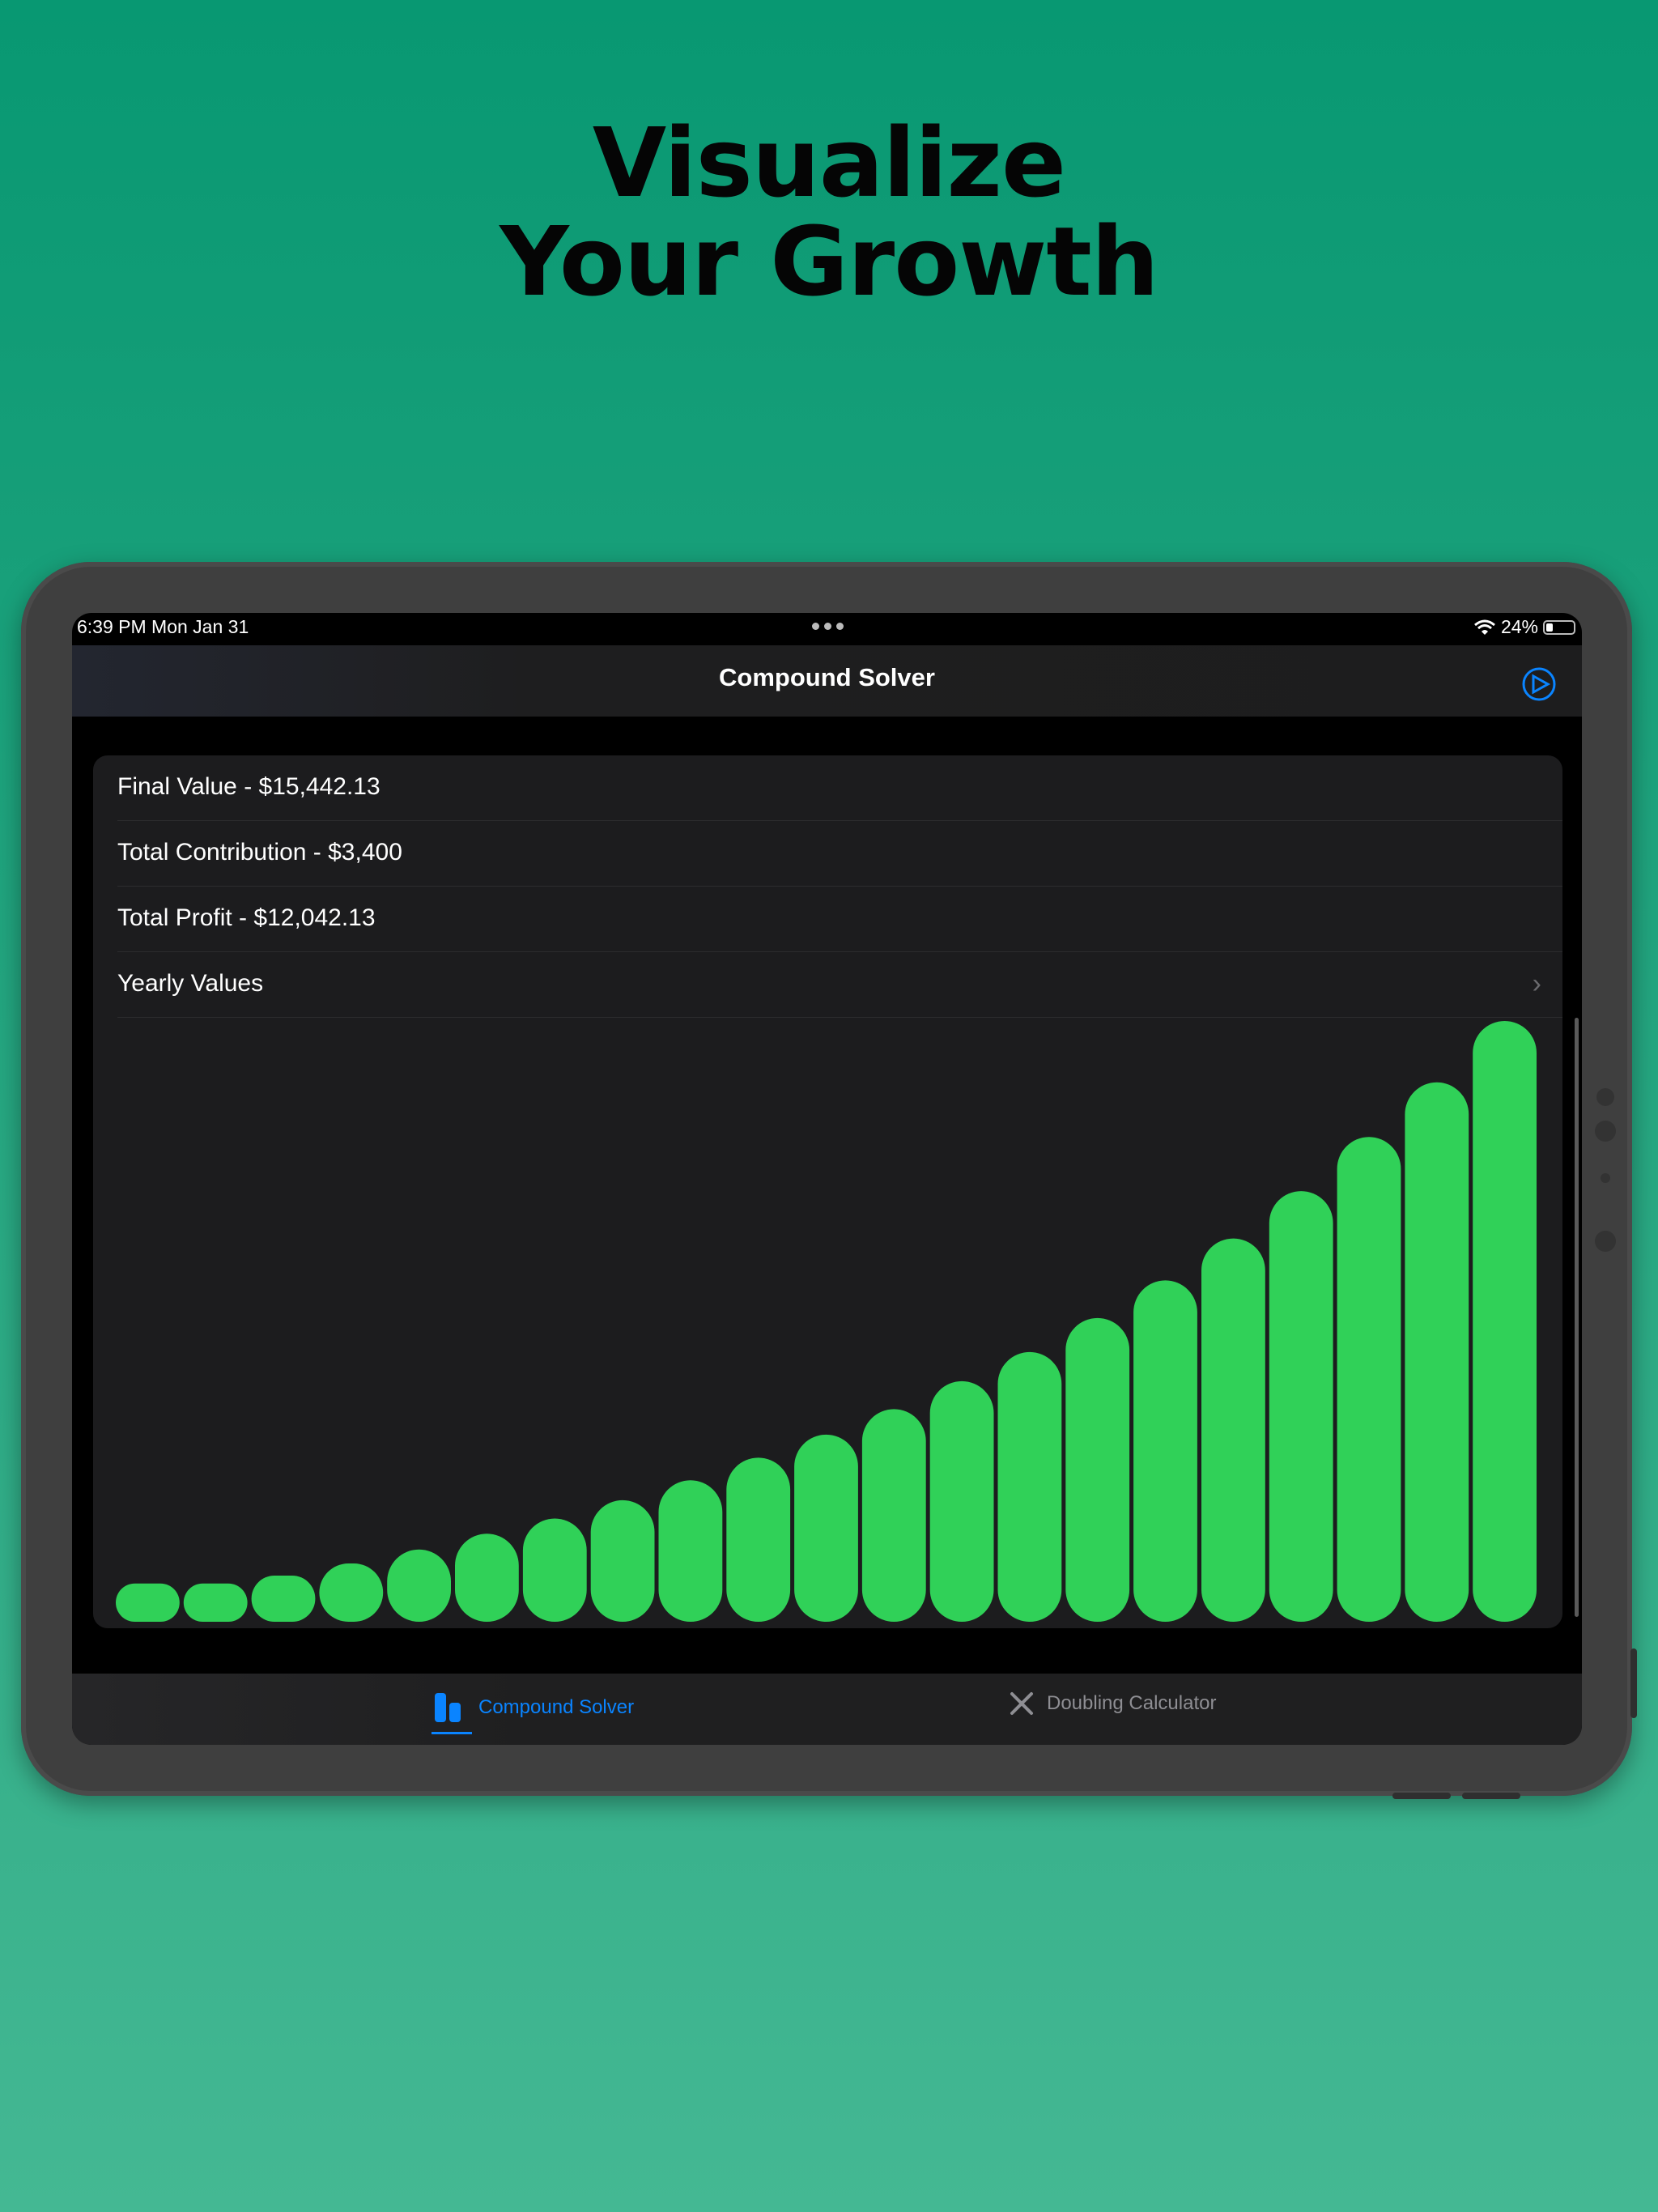  What do you see at coordinates (839, 854) in the screenshot?
I see `total-contribution-row: Total Contribution - $3,400` at bounding box center [839, 854].